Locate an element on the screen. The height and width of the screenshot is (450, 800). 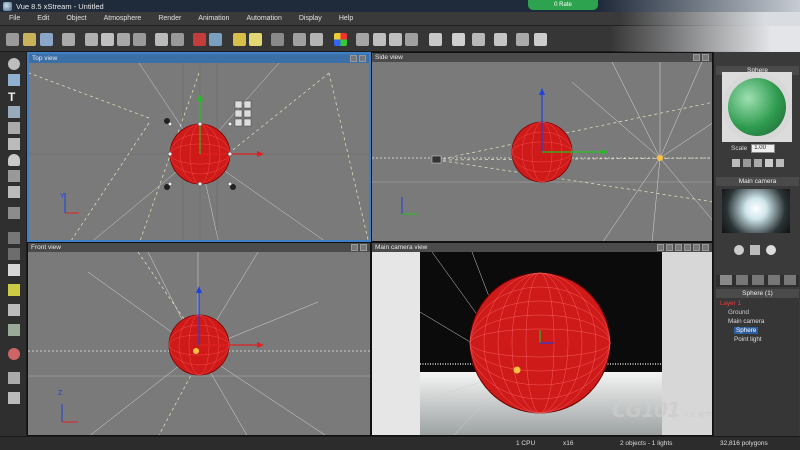
app-icon is located at coordinates (7, 6).